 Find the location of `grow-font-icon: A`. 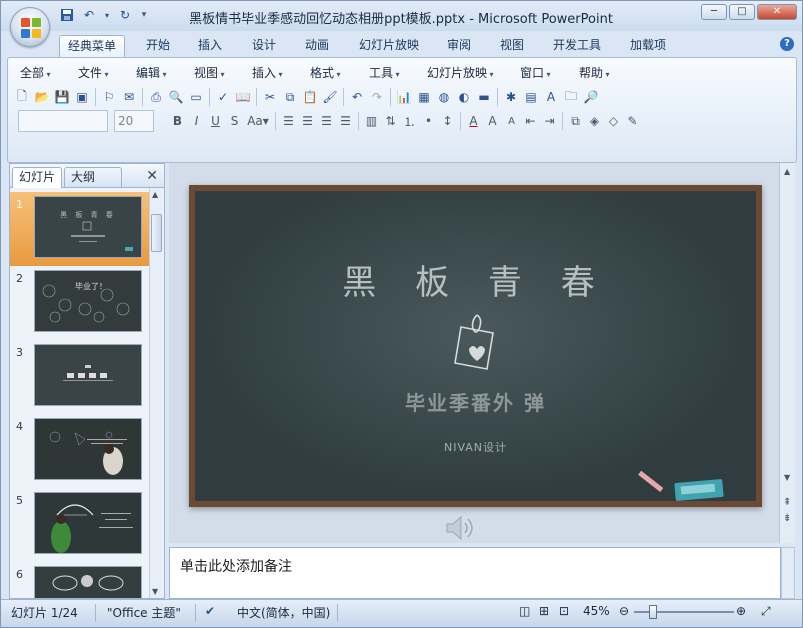

grow-font-icon: A is located at coordinates (492, 121).